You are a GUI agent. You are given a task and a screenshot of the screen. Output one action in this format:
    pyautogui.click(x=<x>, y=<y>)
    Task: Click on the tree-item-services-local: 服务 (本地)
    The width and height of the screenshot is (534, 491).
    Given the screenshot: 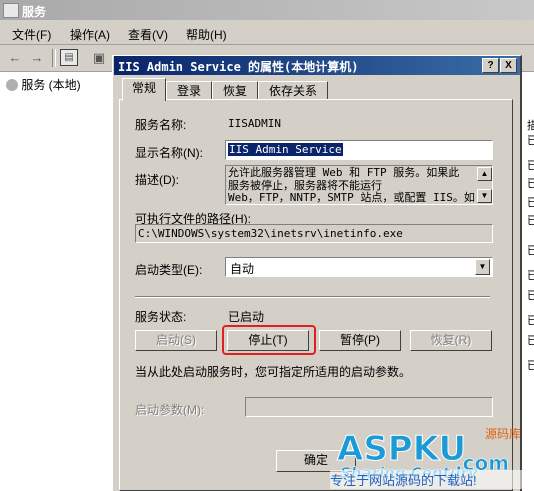 What is the action you would take?
    pyautogui.click(x=43, y=84)
    